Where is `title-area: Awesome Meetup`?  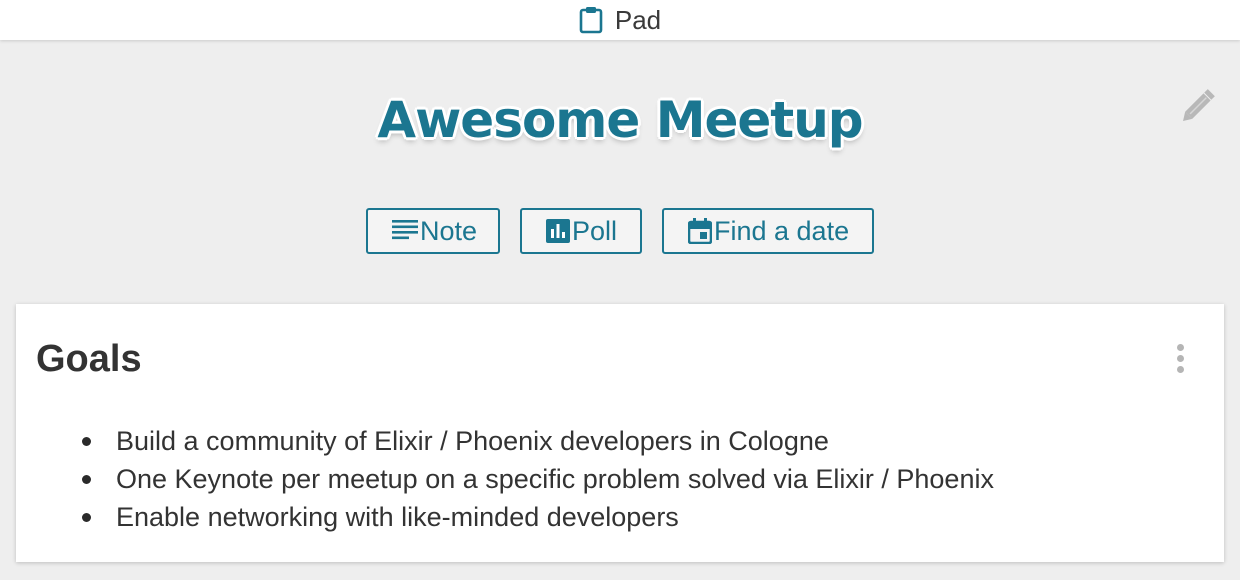
title-area: Awesome Meetup is located at coordinates (620, 120).